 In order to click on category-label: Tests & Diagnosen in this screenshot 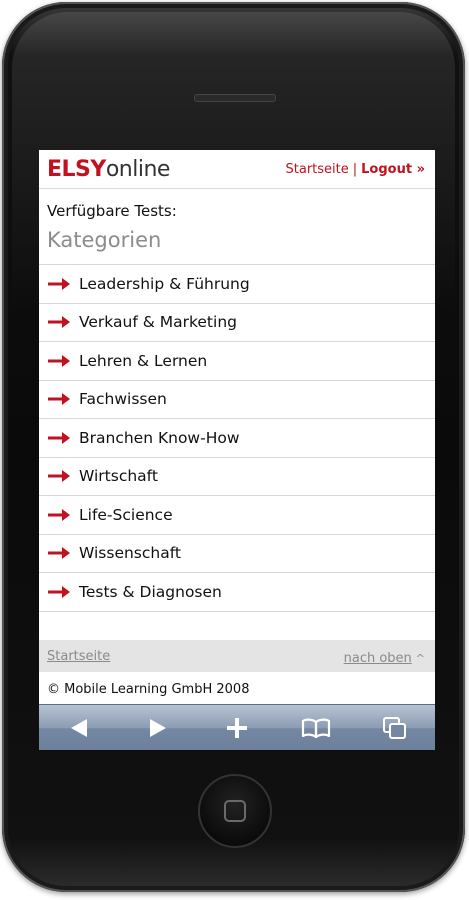, I will do `click(150, 591)`.